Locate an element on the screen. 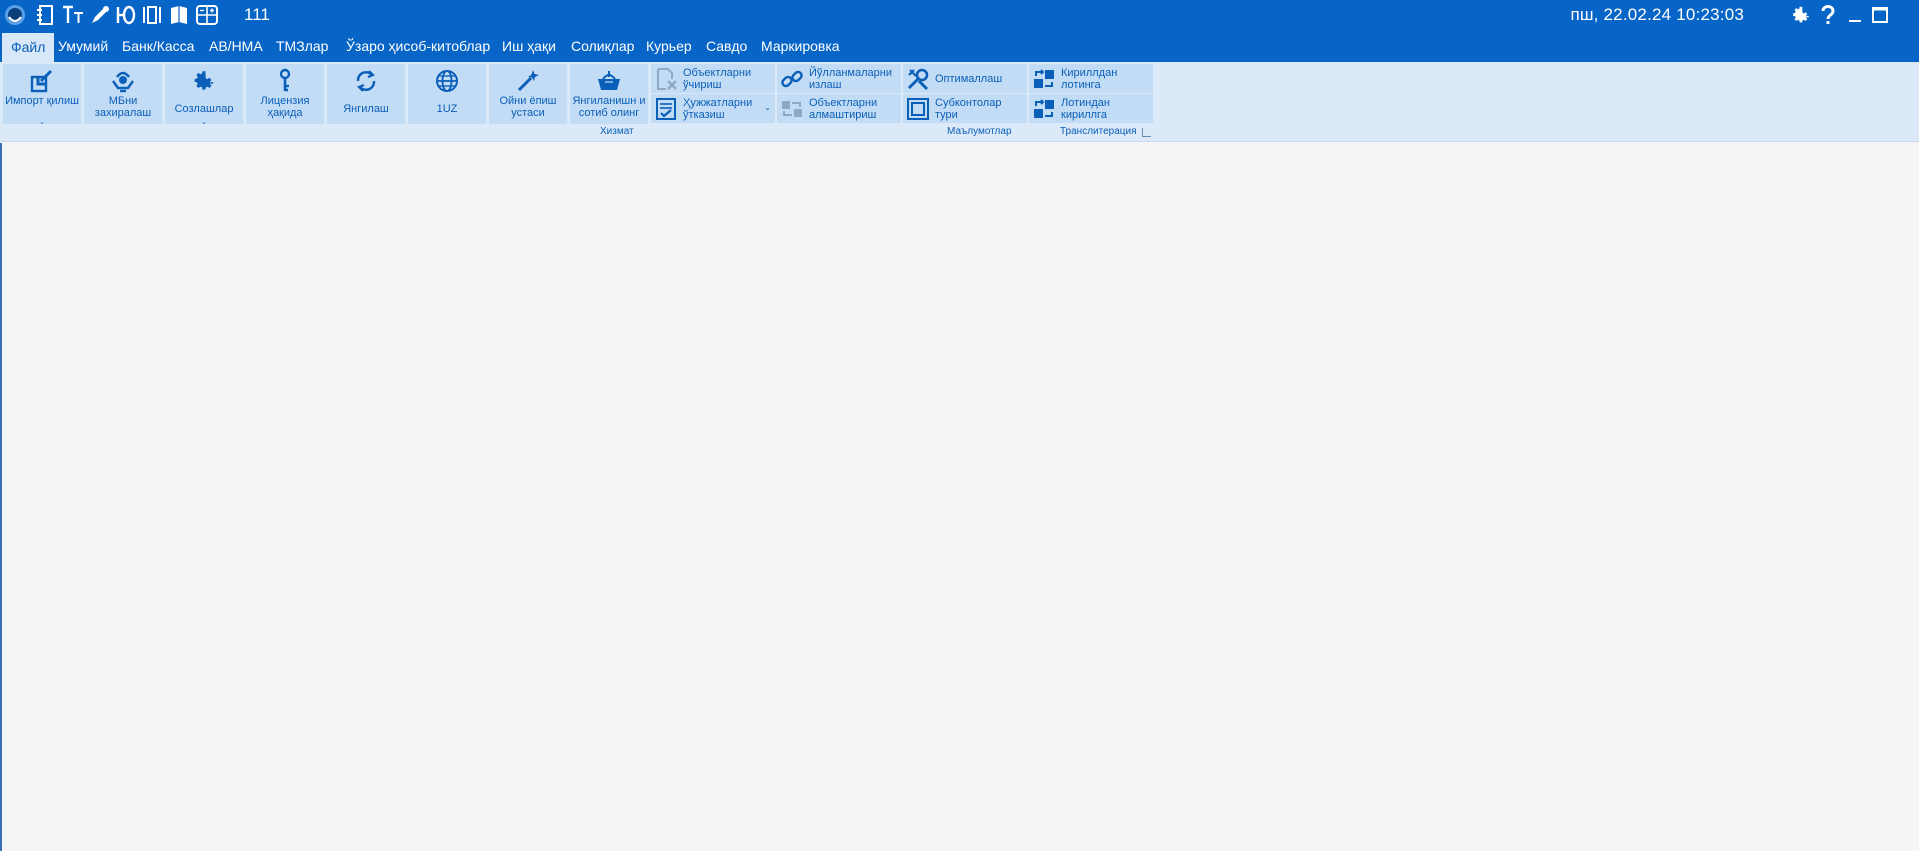  close-period-wizard-label: Ойни ёпиш устаси is located at coordinates (528, 107).